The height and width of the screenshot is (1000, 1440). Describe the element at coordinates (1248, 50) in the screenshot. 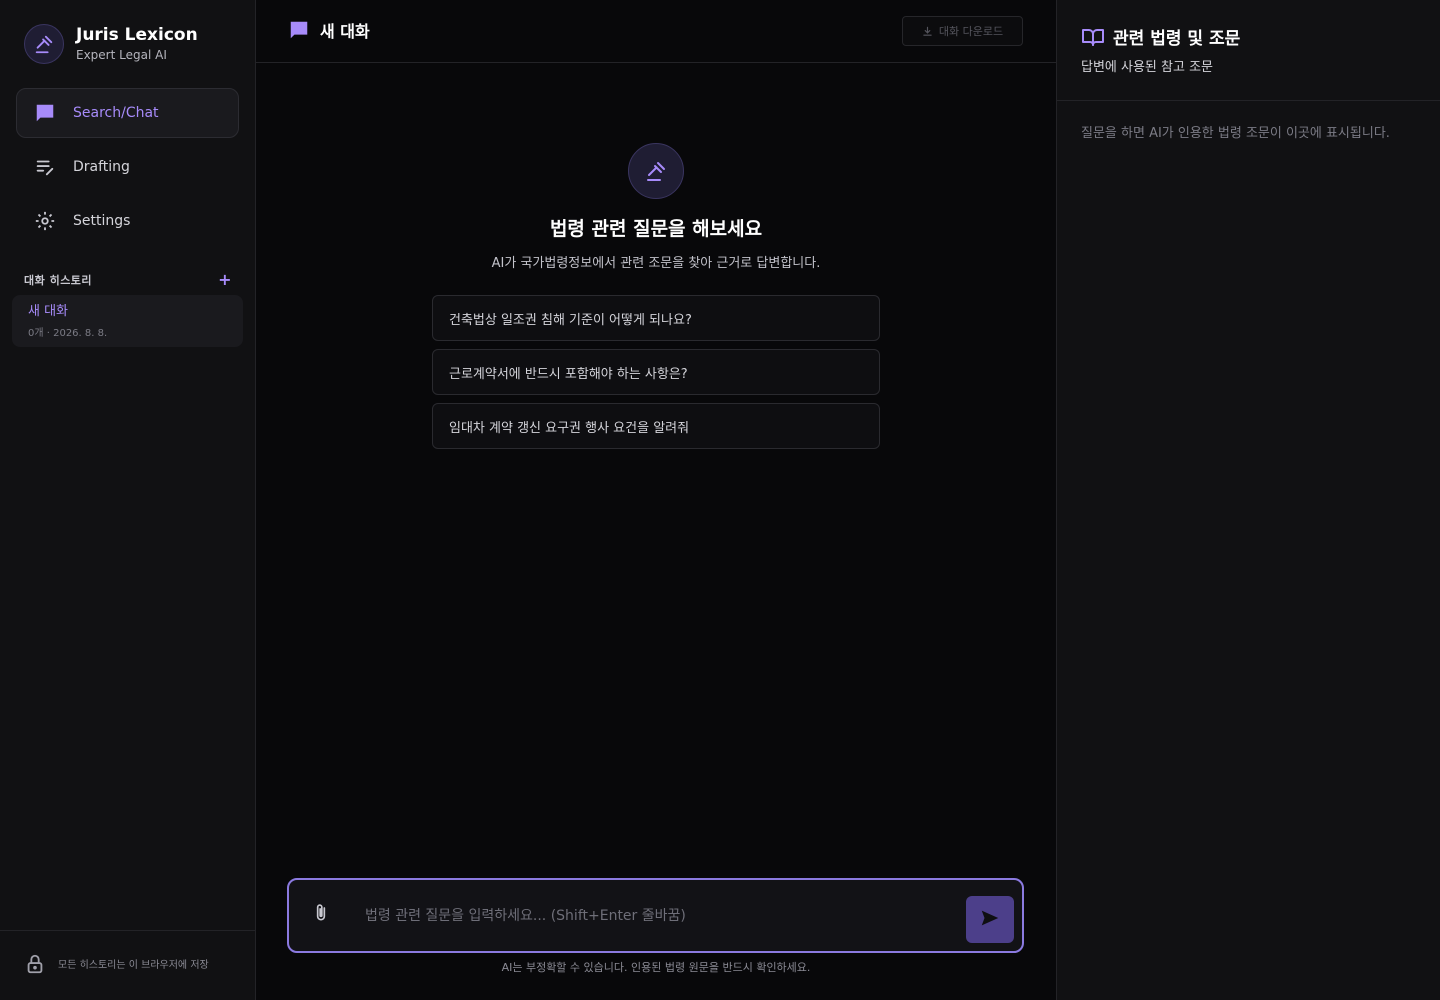

I see `references-header: 관련 법령 및 조문 답변에 사용된 참고 조문` at that location.